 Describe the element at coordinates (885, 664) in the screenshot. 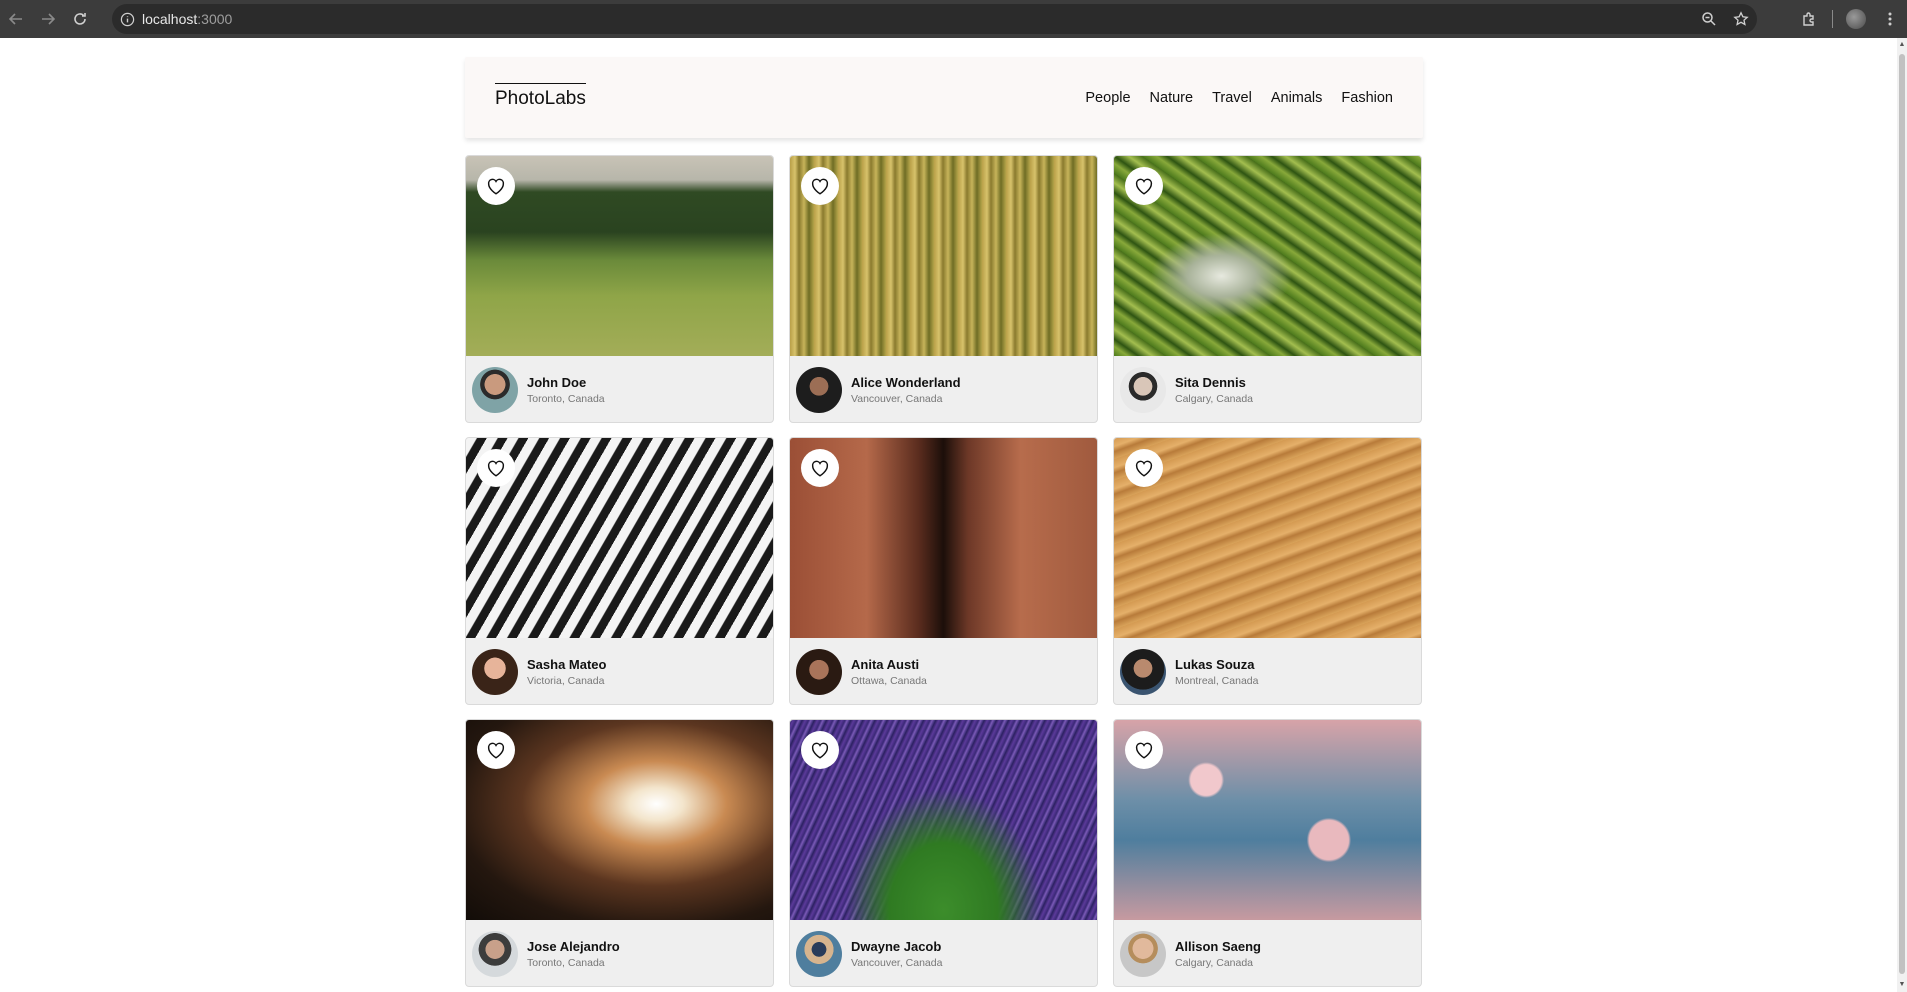

I see `user-name: Anita Austi` at that location.